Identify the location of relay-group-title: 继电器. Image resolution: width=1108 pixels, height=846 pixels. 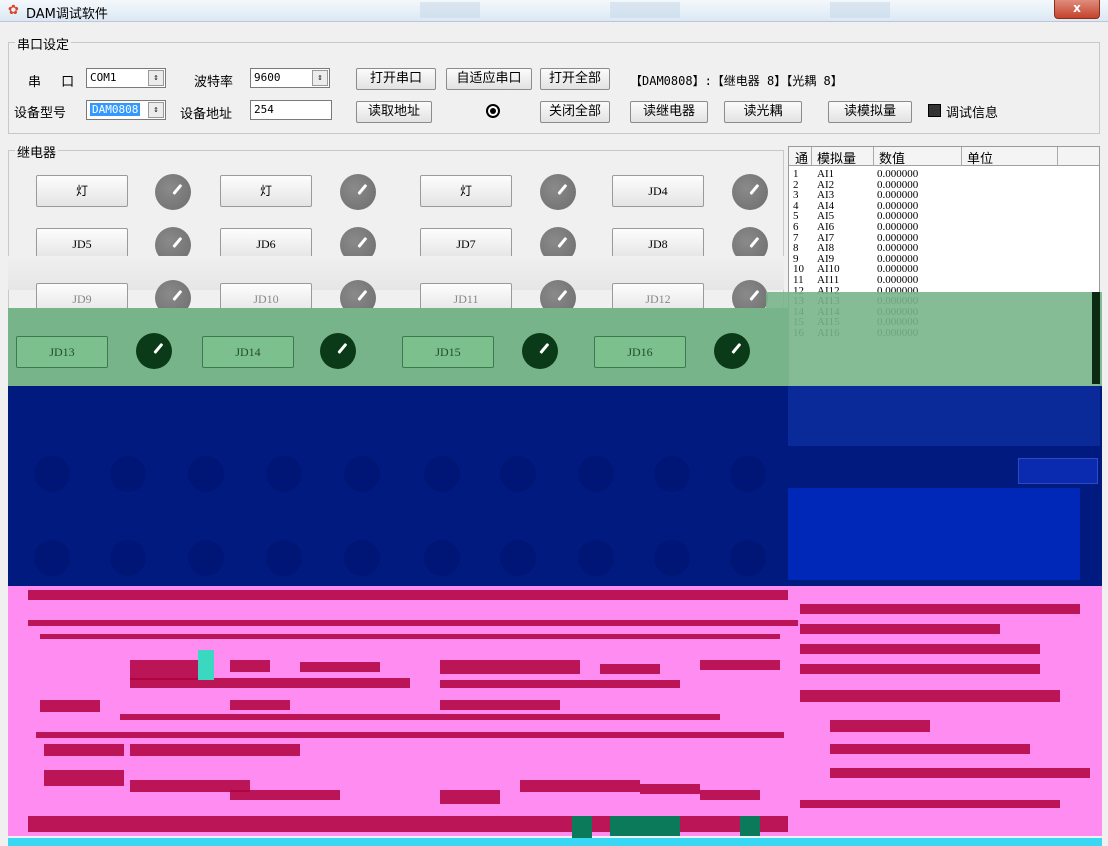
(37, 151).